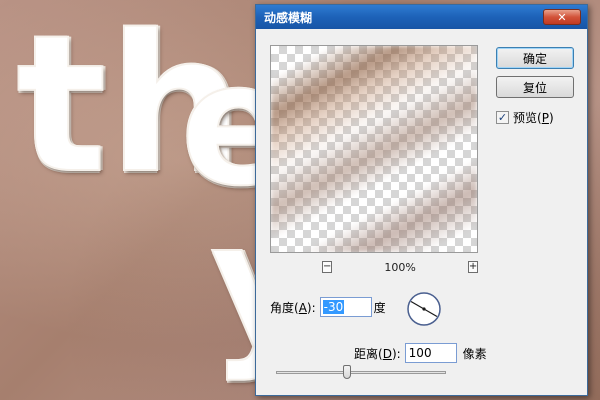 The height and width of the screenshot is (400, 600). I want to click on chocolate-letter-t: t, so click(61, 107).